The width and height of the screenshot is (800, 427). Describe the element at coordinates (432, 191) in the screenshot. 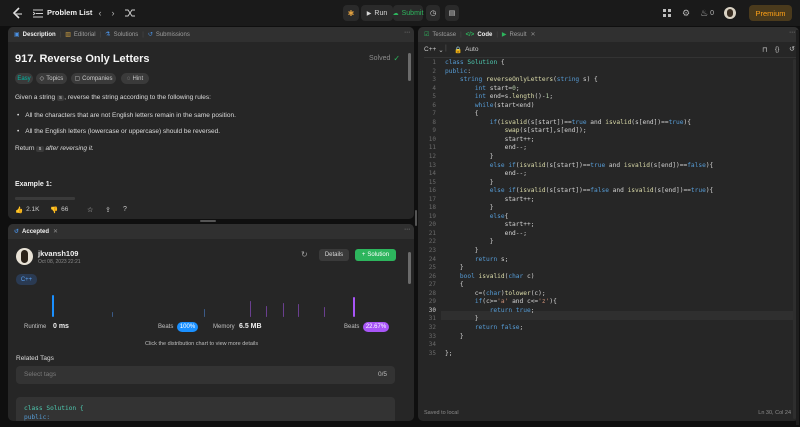

I see `line-number: 16` at that location.